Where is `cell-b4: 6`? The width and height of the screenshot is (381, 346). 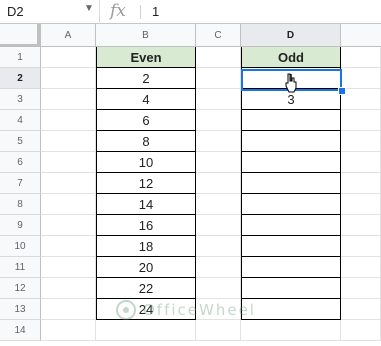
cell-b4: 6 is located at coordinates (146, 120).